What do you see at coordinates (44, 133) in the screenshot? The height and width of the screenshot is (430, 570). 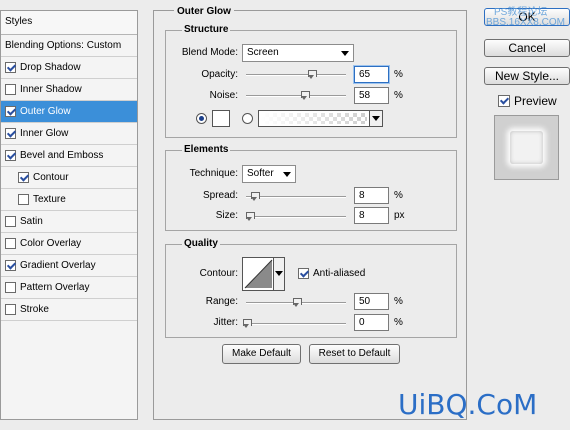 I see `style-item-label: Inner Glow` at bounding box center [44, 133].